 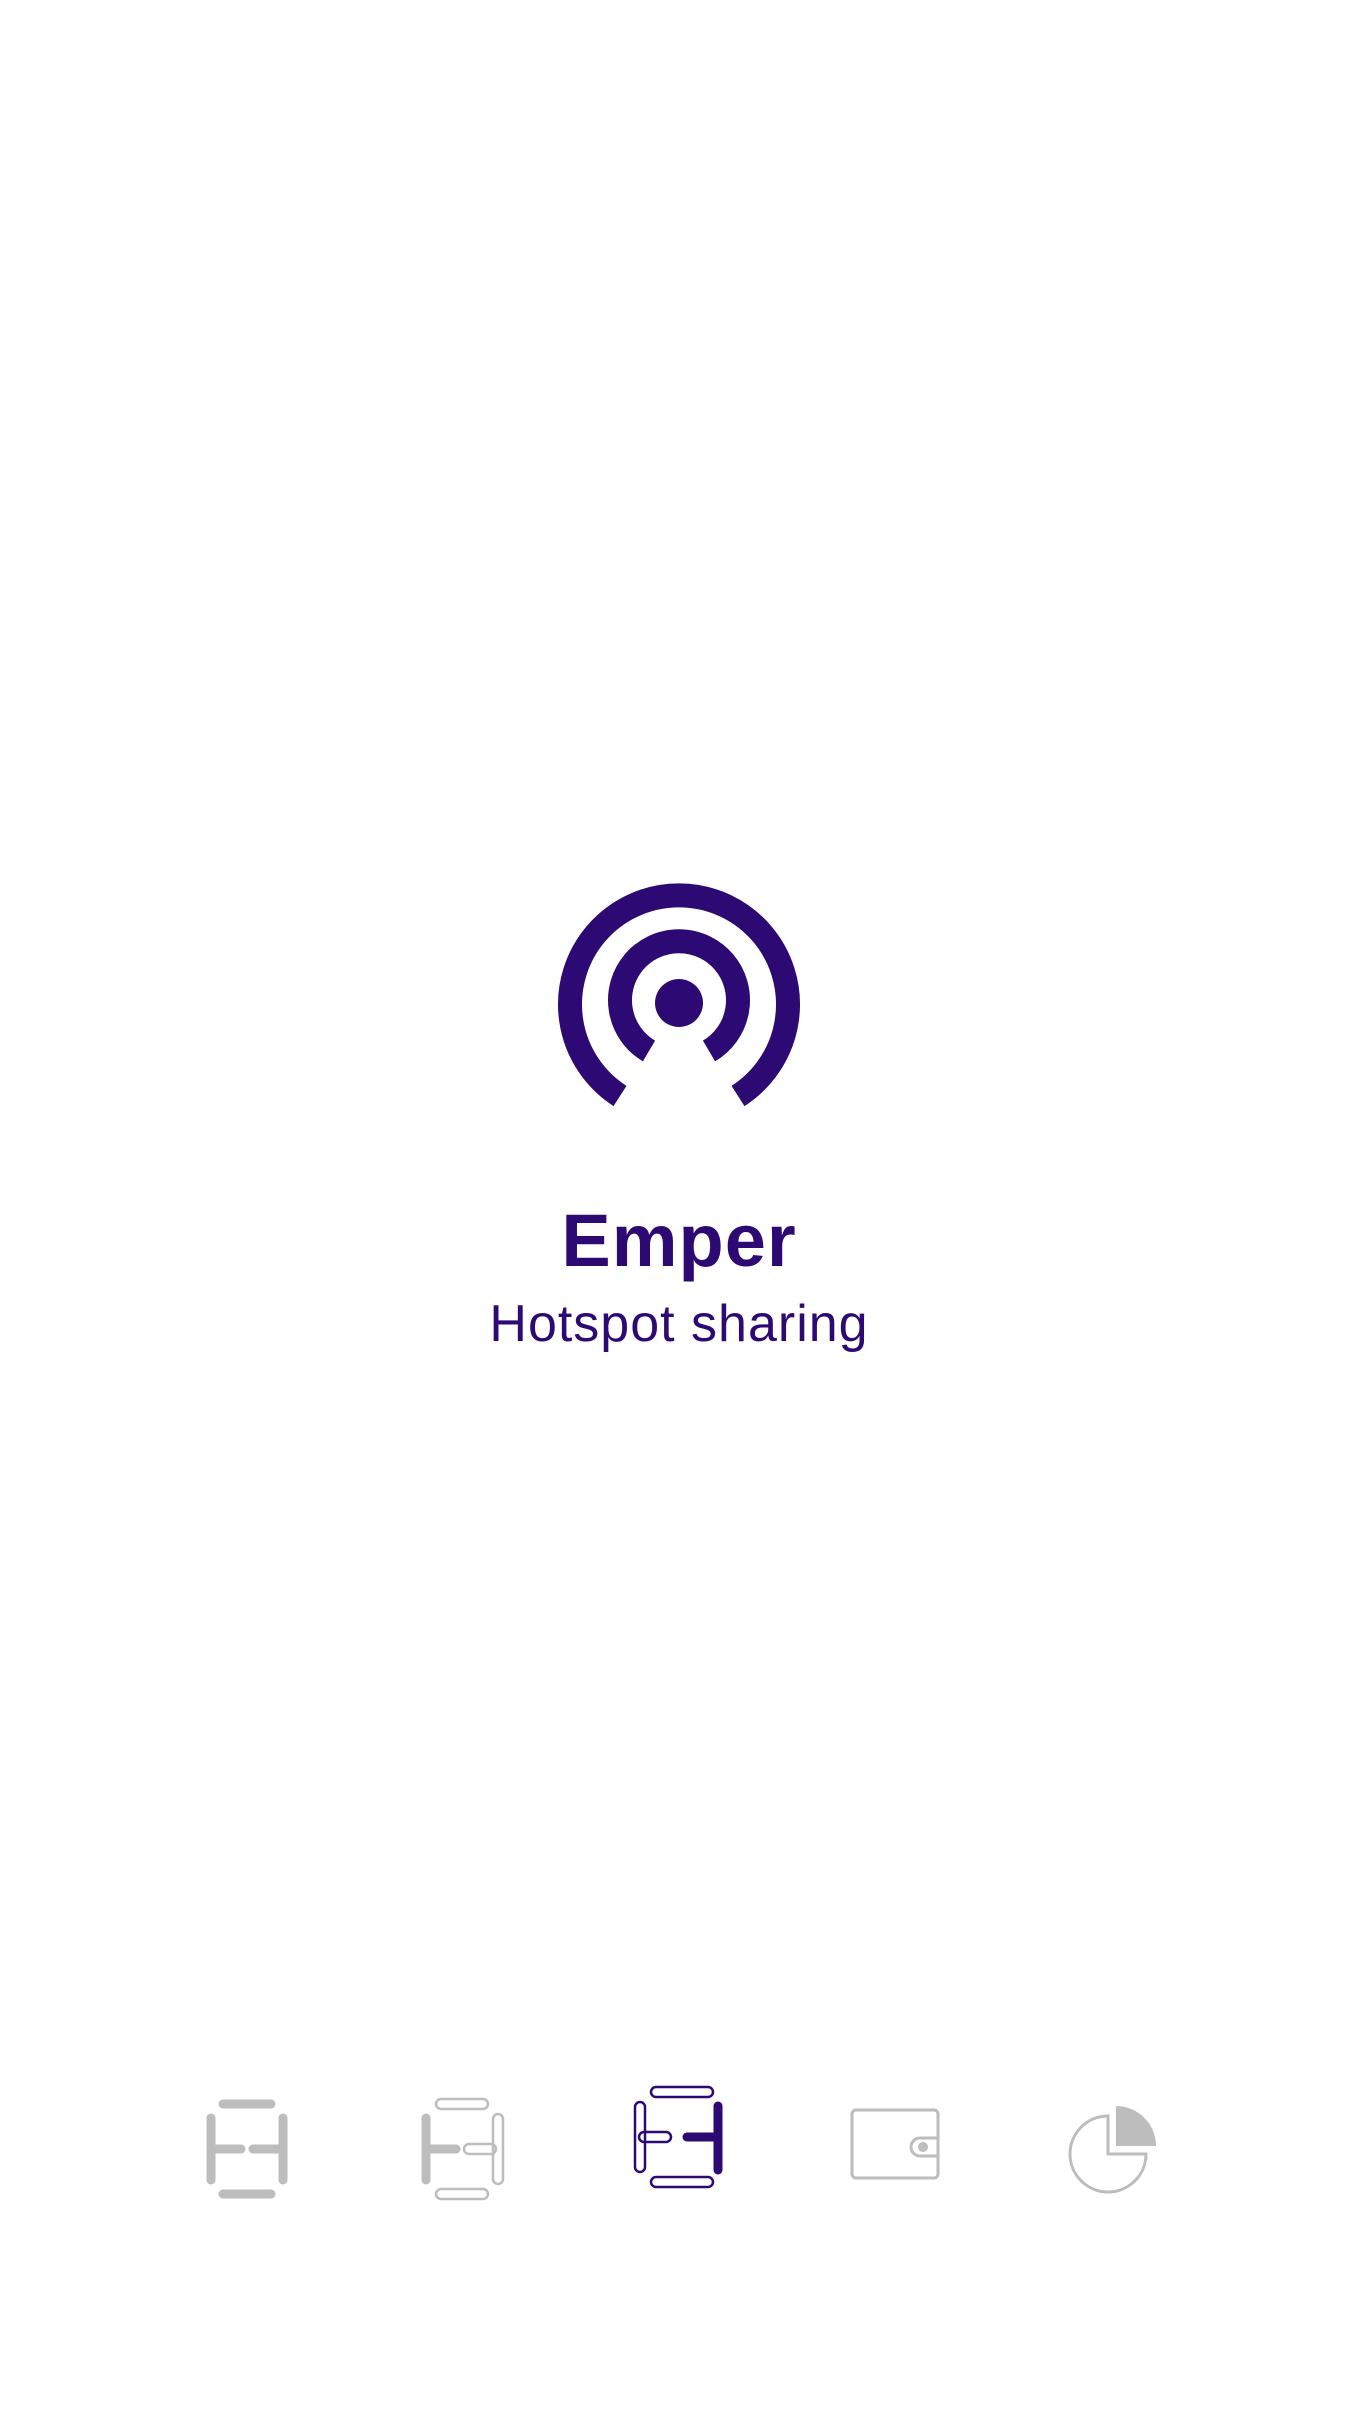 I want to click on app-title: Emper, so click(x=679, y=1240).